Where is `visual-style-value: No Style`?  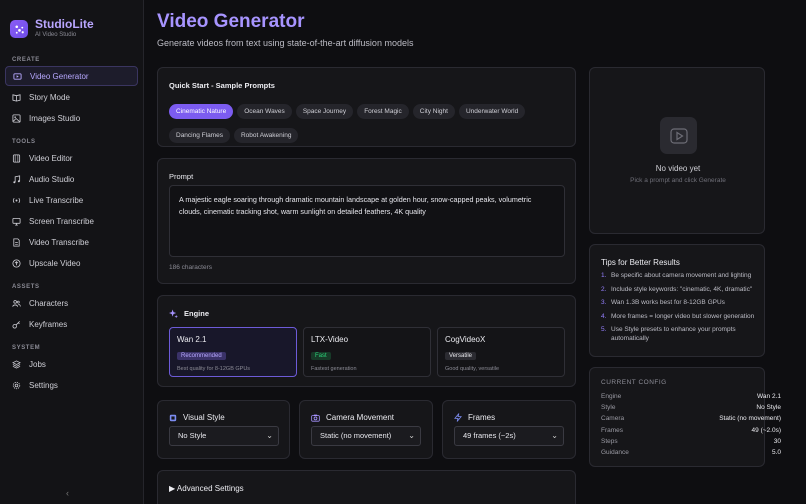
visual-style-value: No Style is located at coordinates (192, 435).